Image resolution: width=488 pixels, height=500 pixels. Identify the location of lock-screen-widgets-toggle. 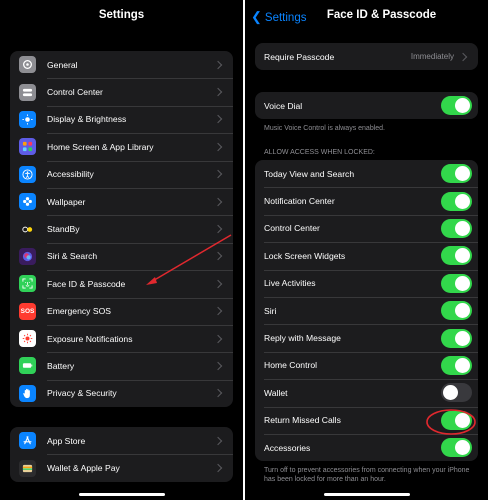
(456, 256).